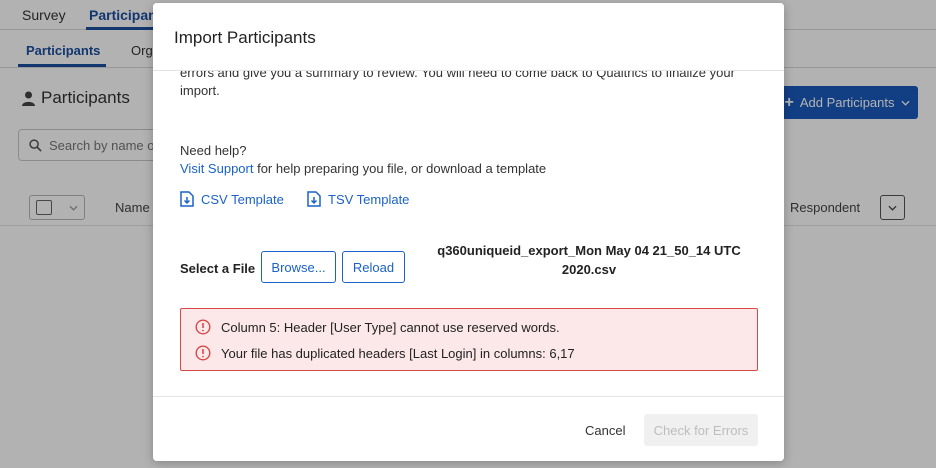 The width and height of the screenshot is (936, 468). I want to click on tsv-template-link: TSV Template, so click(358, 199).